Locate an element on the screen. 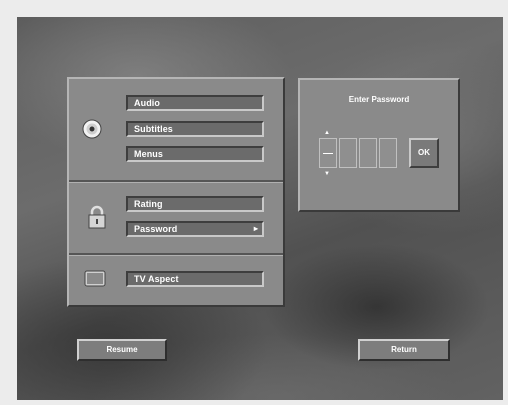  down-arrow-icon: ▼ is located at coordinates (327, 174).